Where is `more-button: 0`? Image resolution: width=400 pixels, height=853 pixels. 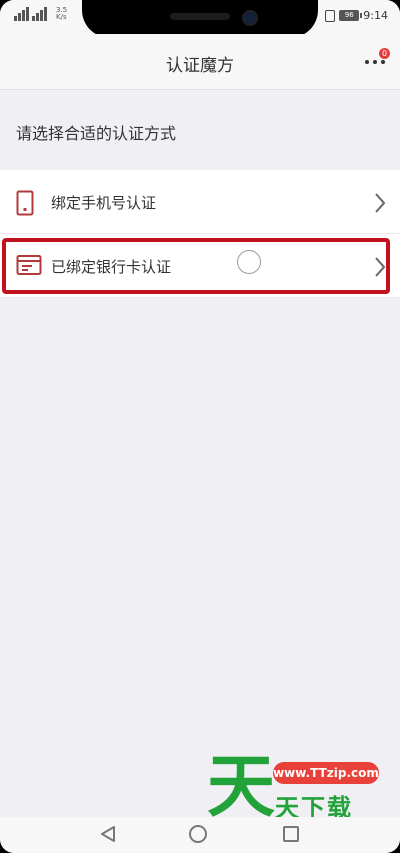
more-button: 0 is located at coordinates (377, 62).